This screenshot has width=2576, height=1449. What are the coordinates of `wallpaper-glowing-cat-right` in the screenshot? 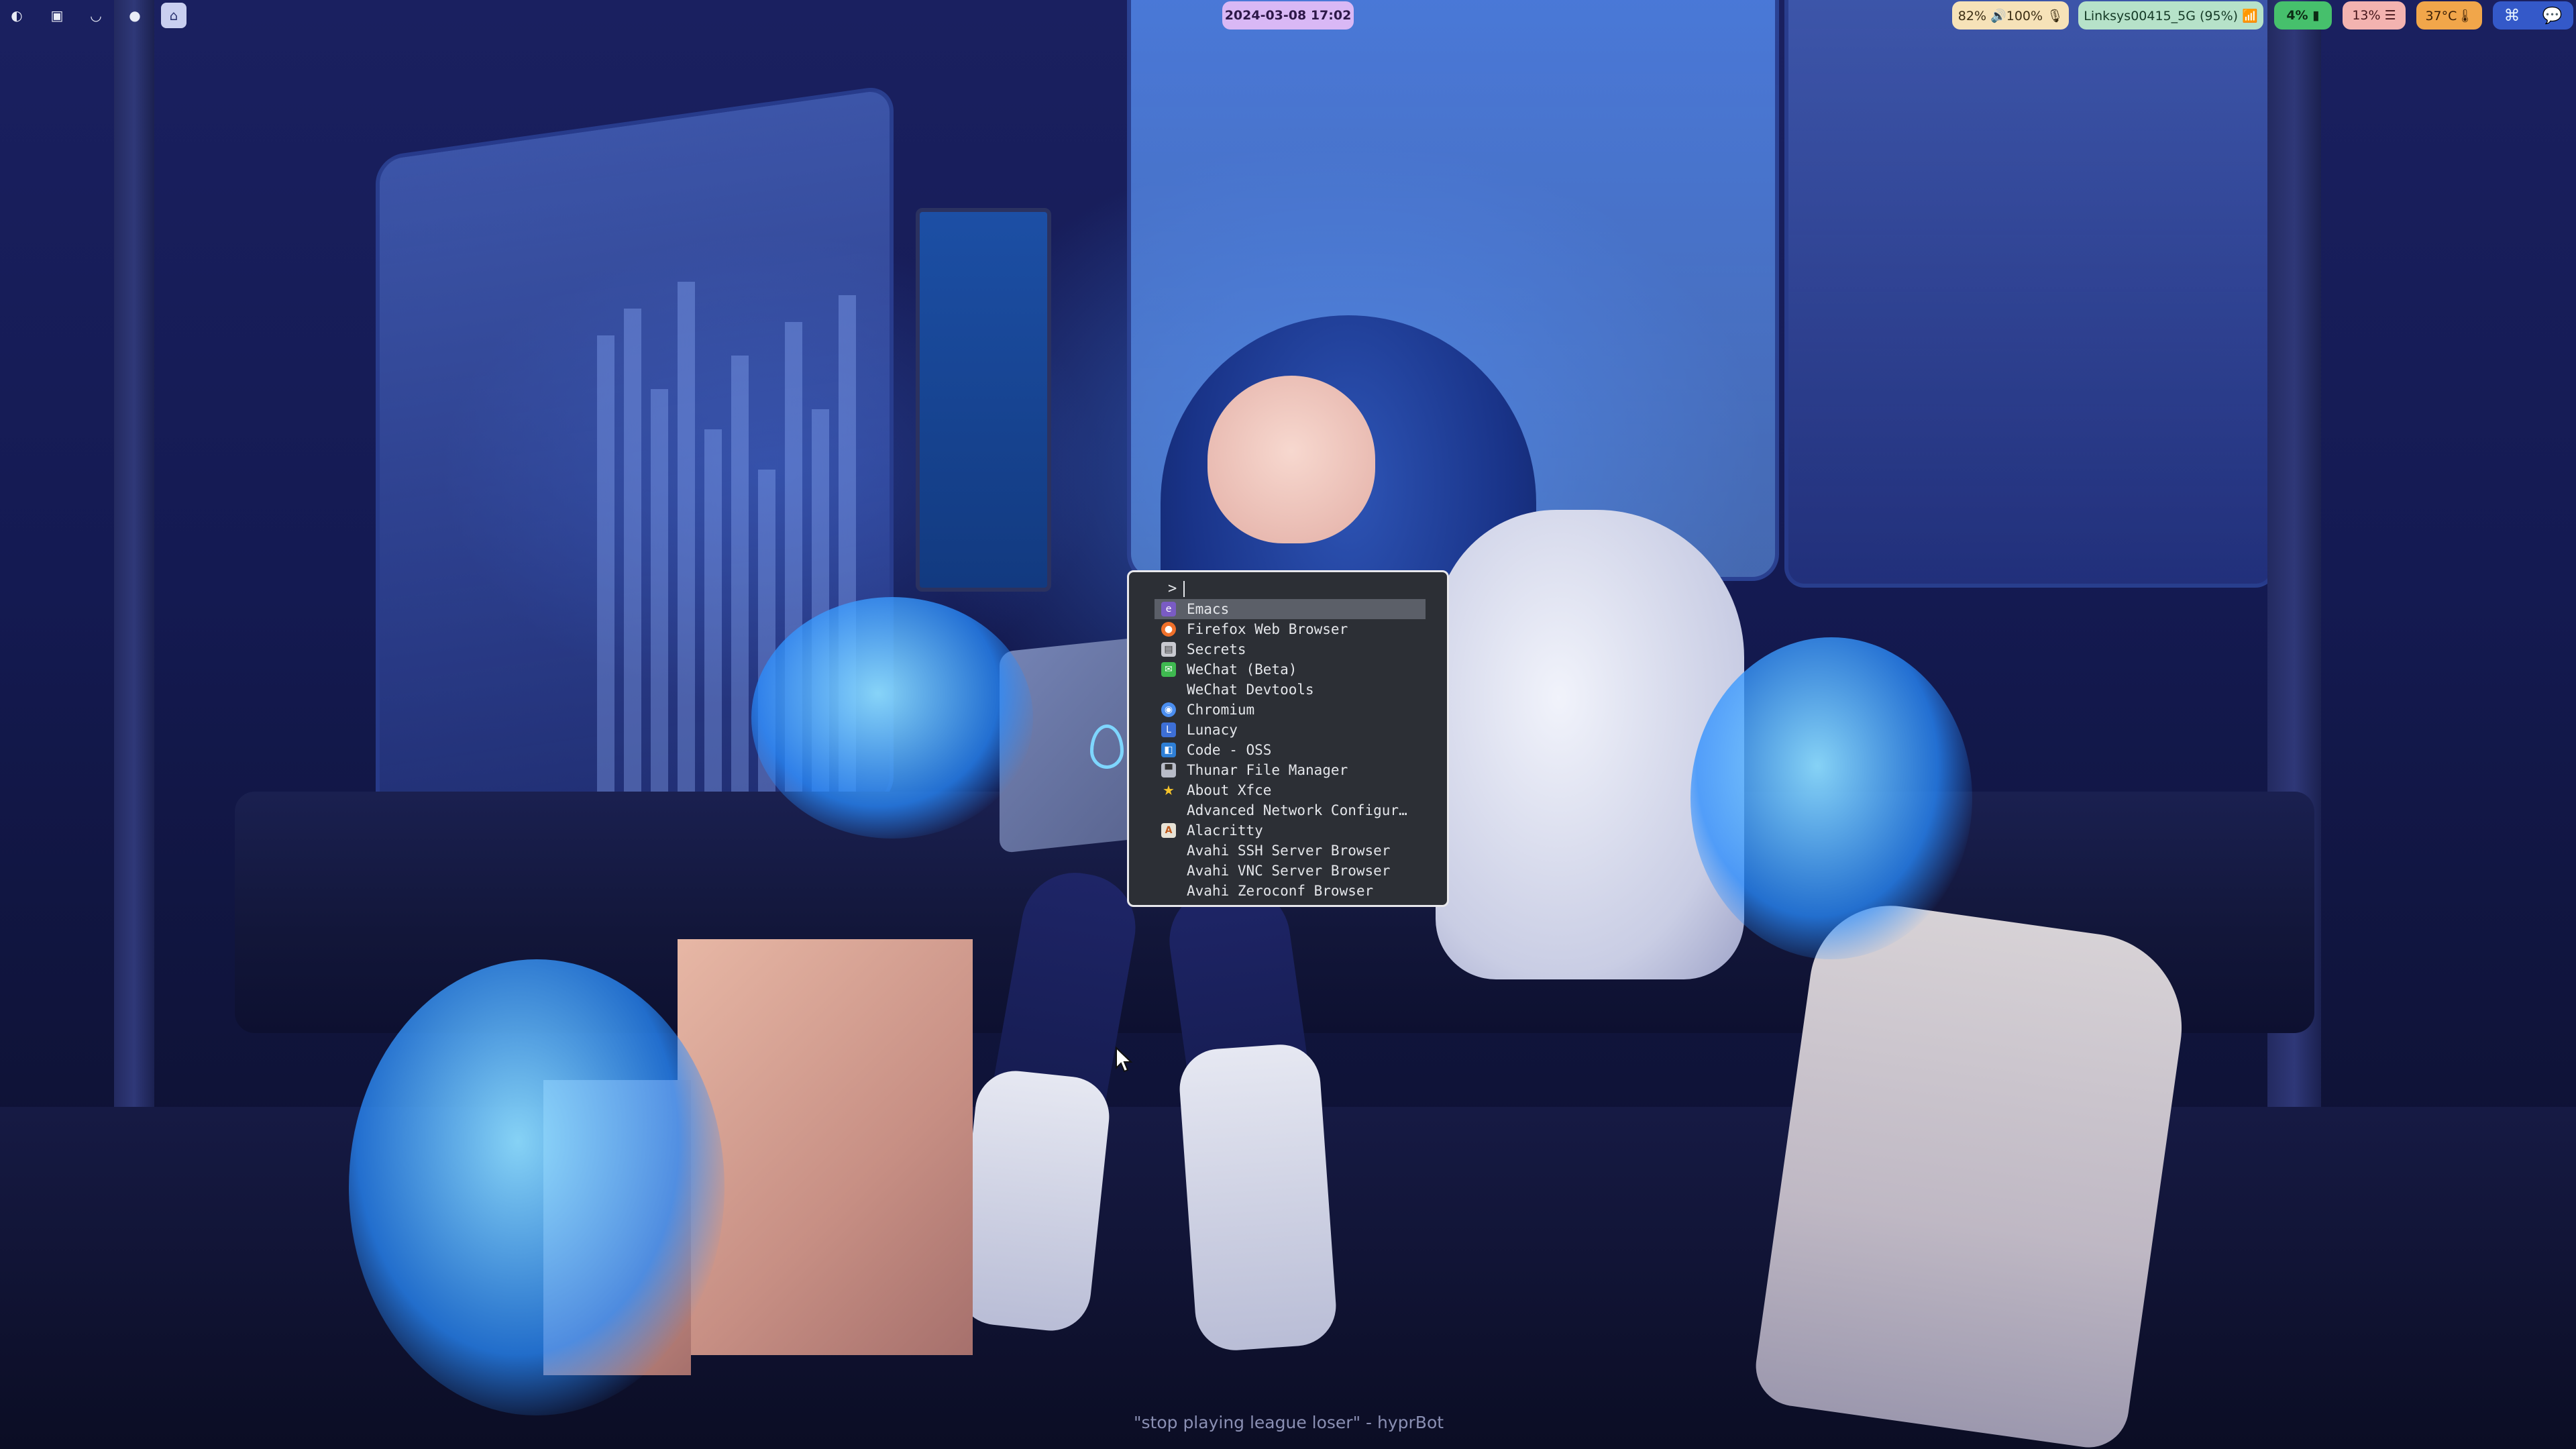 It's located at (1831, 798).